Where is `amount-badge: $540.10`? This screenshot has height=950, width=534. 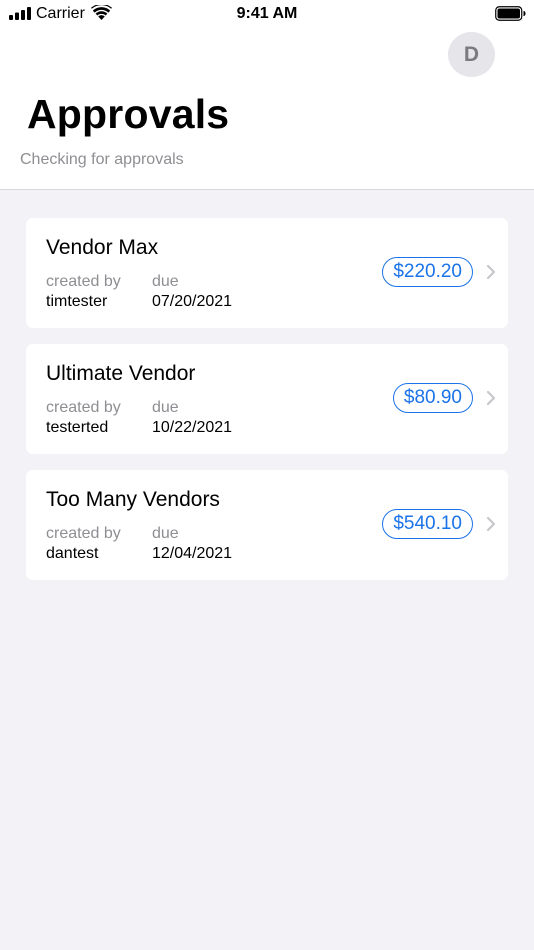 amount-badge: $540.10 is located at coordinates (427, 524).